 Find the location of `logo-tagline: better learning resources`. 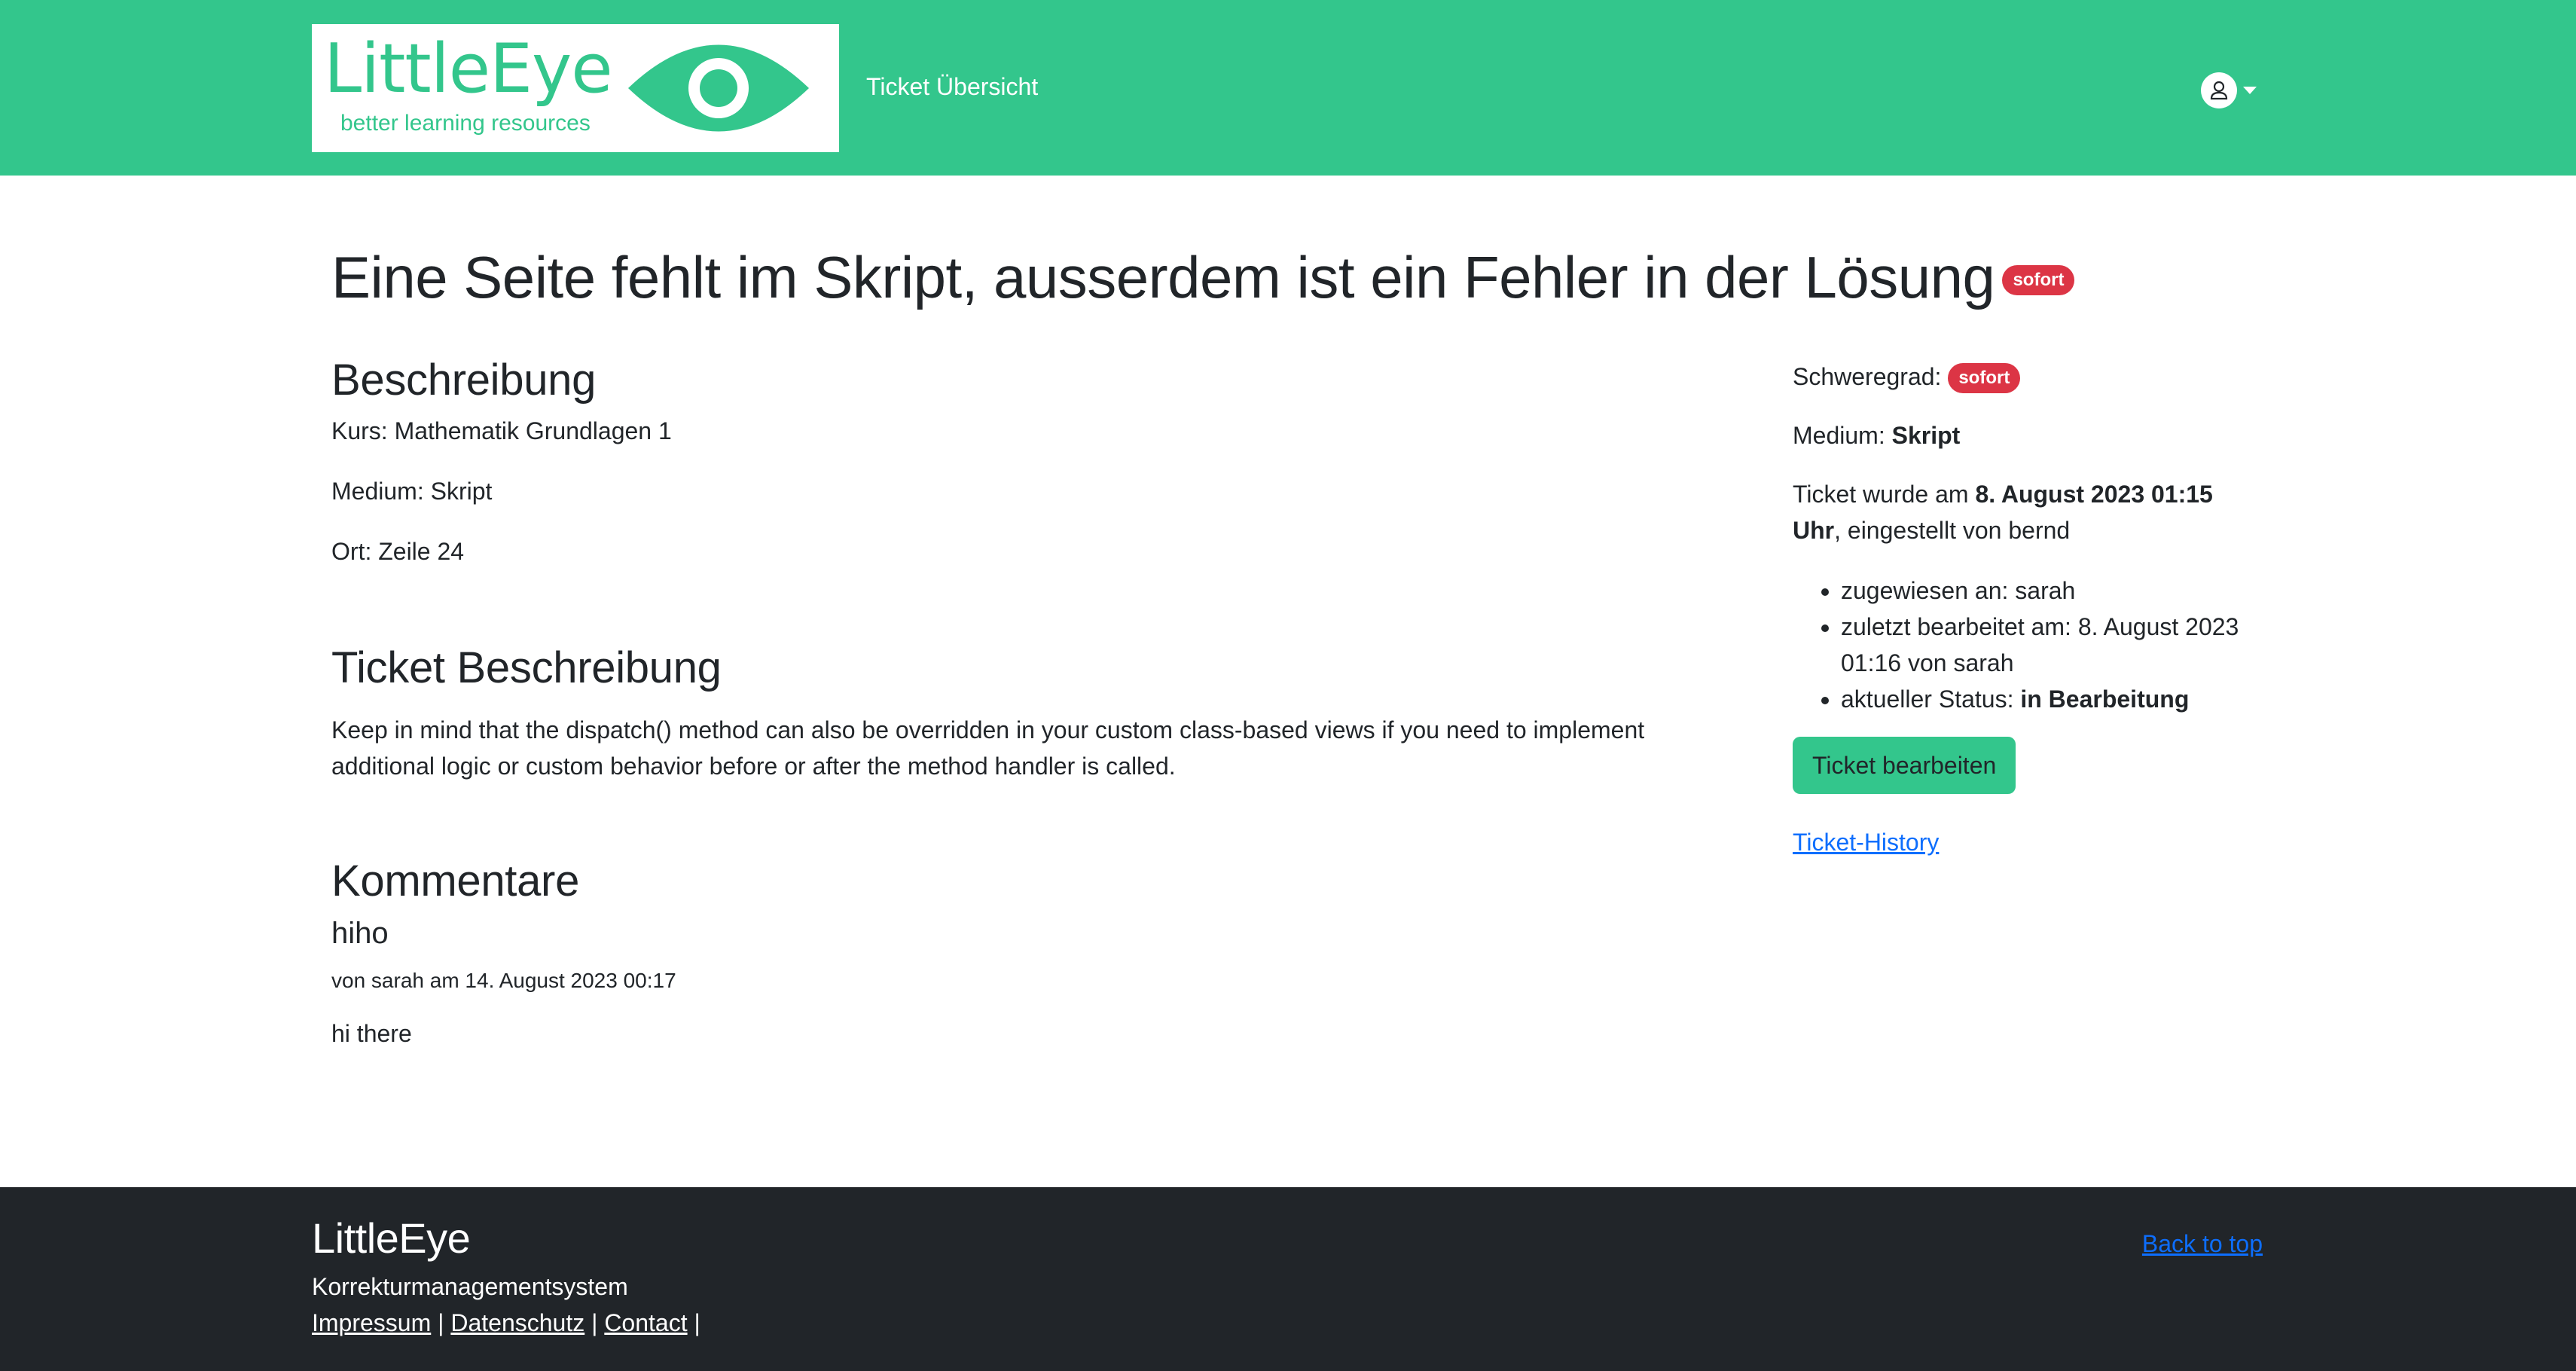

logo-tagline: better learning resources is located at coordinates (466, 124).